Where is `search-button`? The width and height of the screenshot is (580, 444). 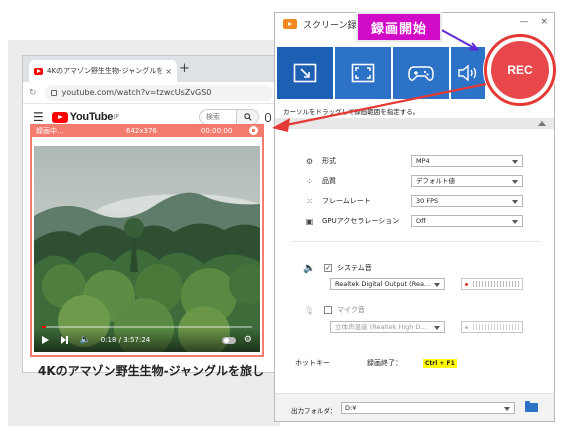 search-button is located at coordinates (247, 117).